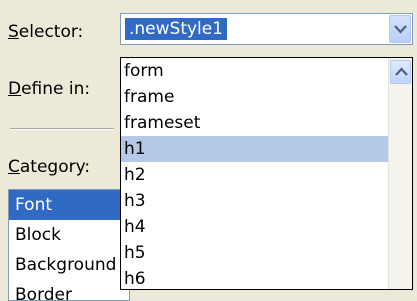 This screenshot has width=417, height=301. I want to click on dropdown-item-h6: h6, so click(266, 277).